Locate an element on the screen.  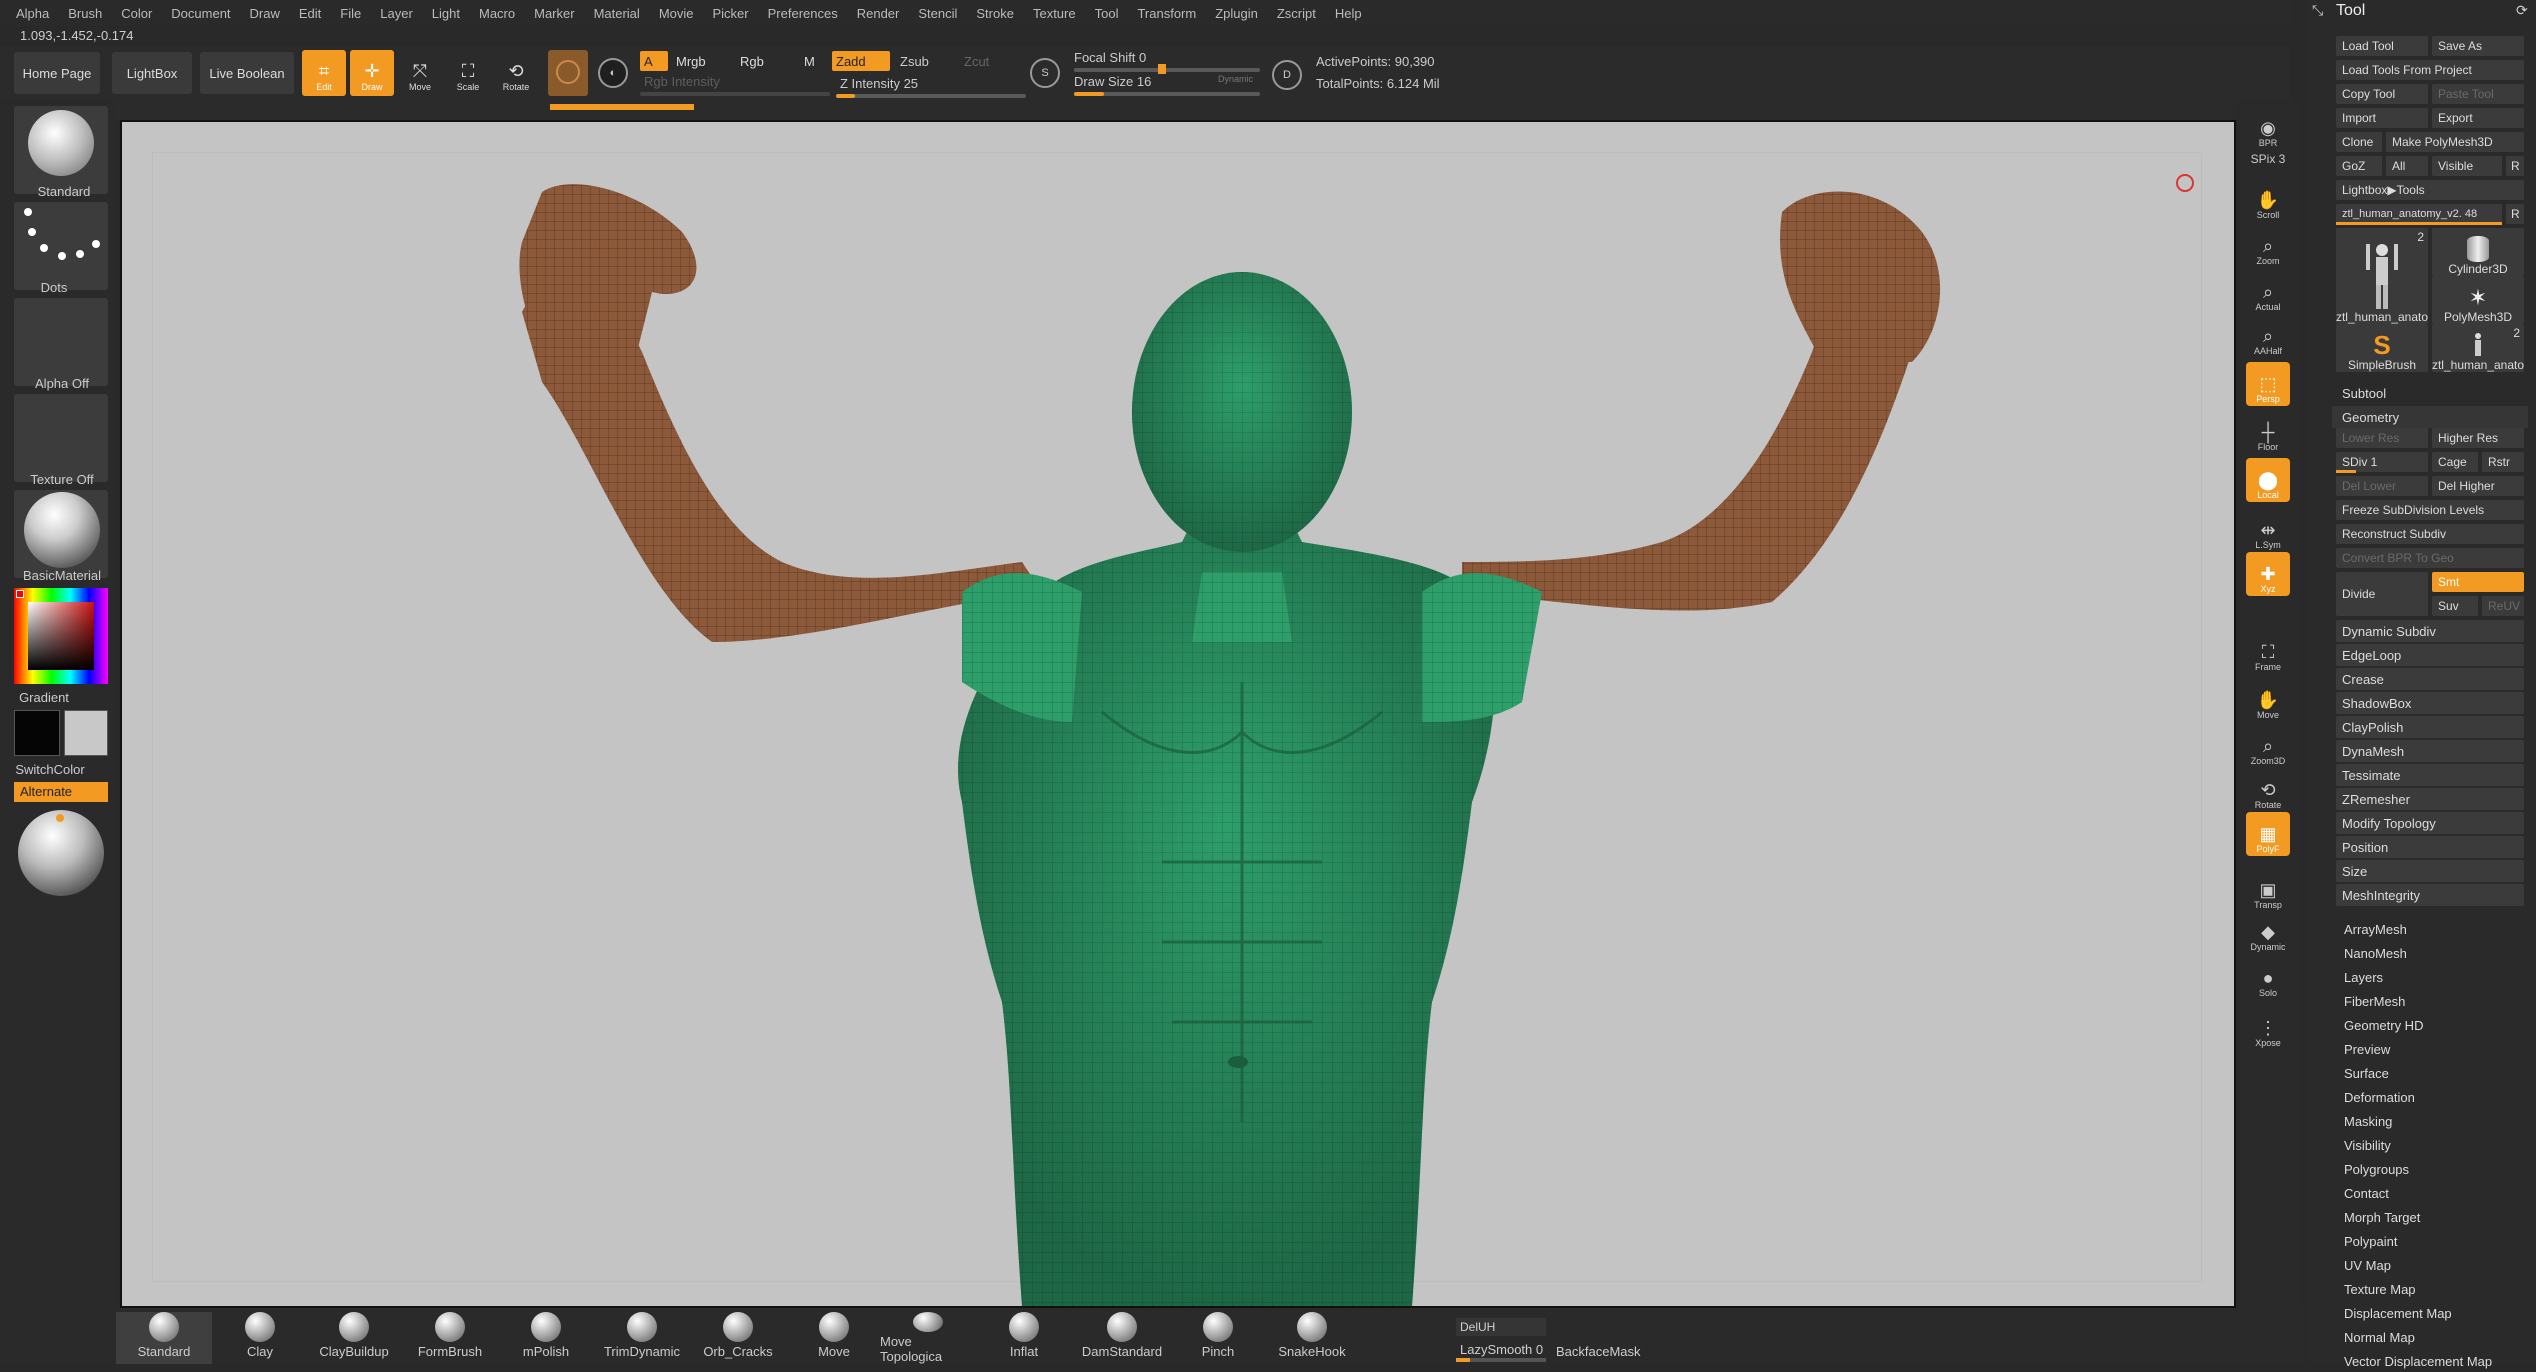
menu-color: Color is located at coordinates (136, 13).